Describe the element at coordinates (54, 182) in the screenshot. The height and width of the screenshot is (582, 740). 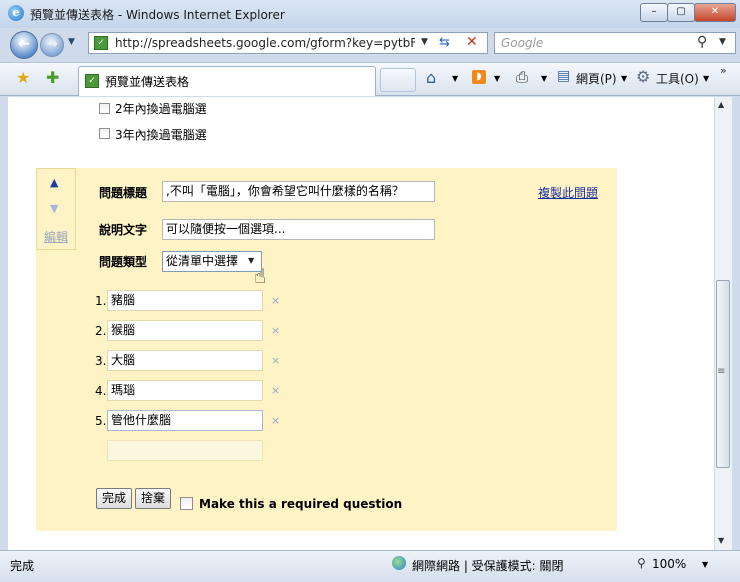
I see `move-up-arrow-icon: ▲` at that location.